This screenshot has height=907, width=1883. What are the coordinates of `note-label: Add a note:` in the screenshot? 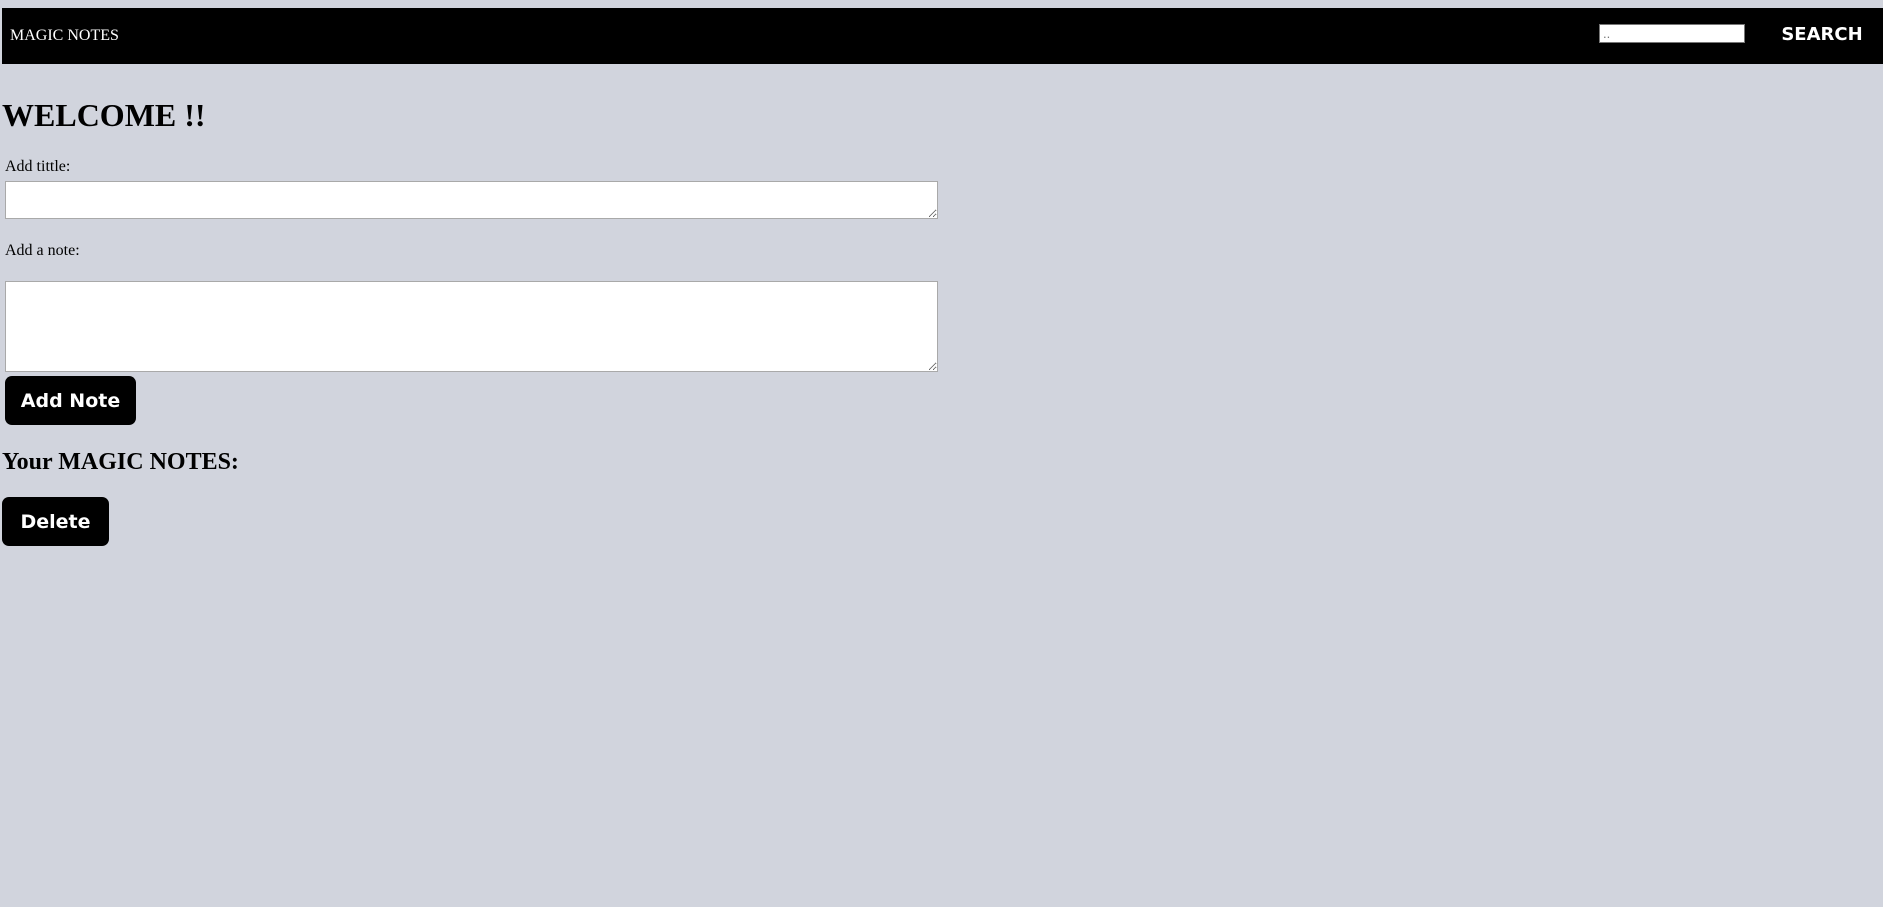 It's located at (42, 250).